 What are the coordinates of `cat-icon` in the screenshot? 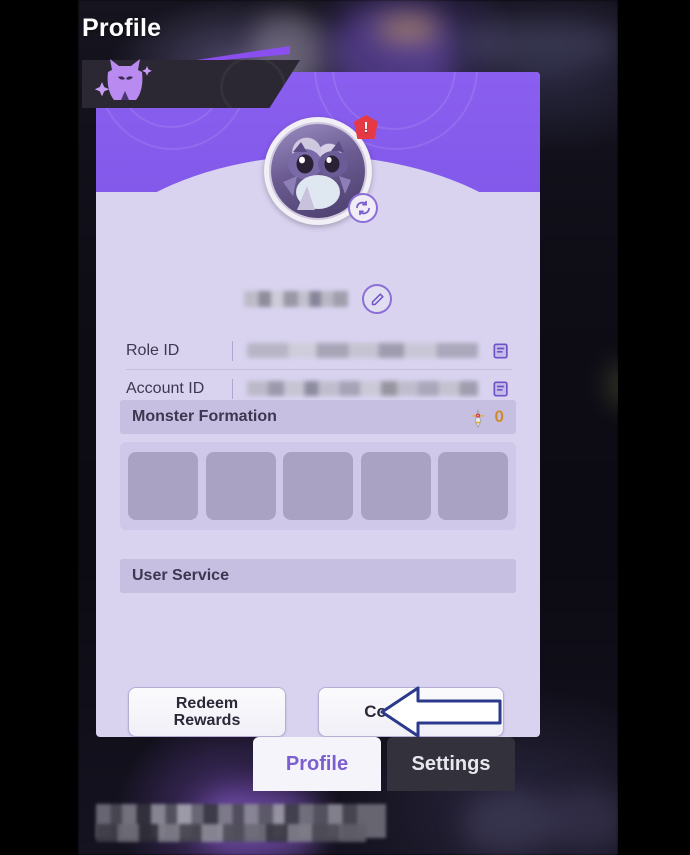 It's located at (123, 79).